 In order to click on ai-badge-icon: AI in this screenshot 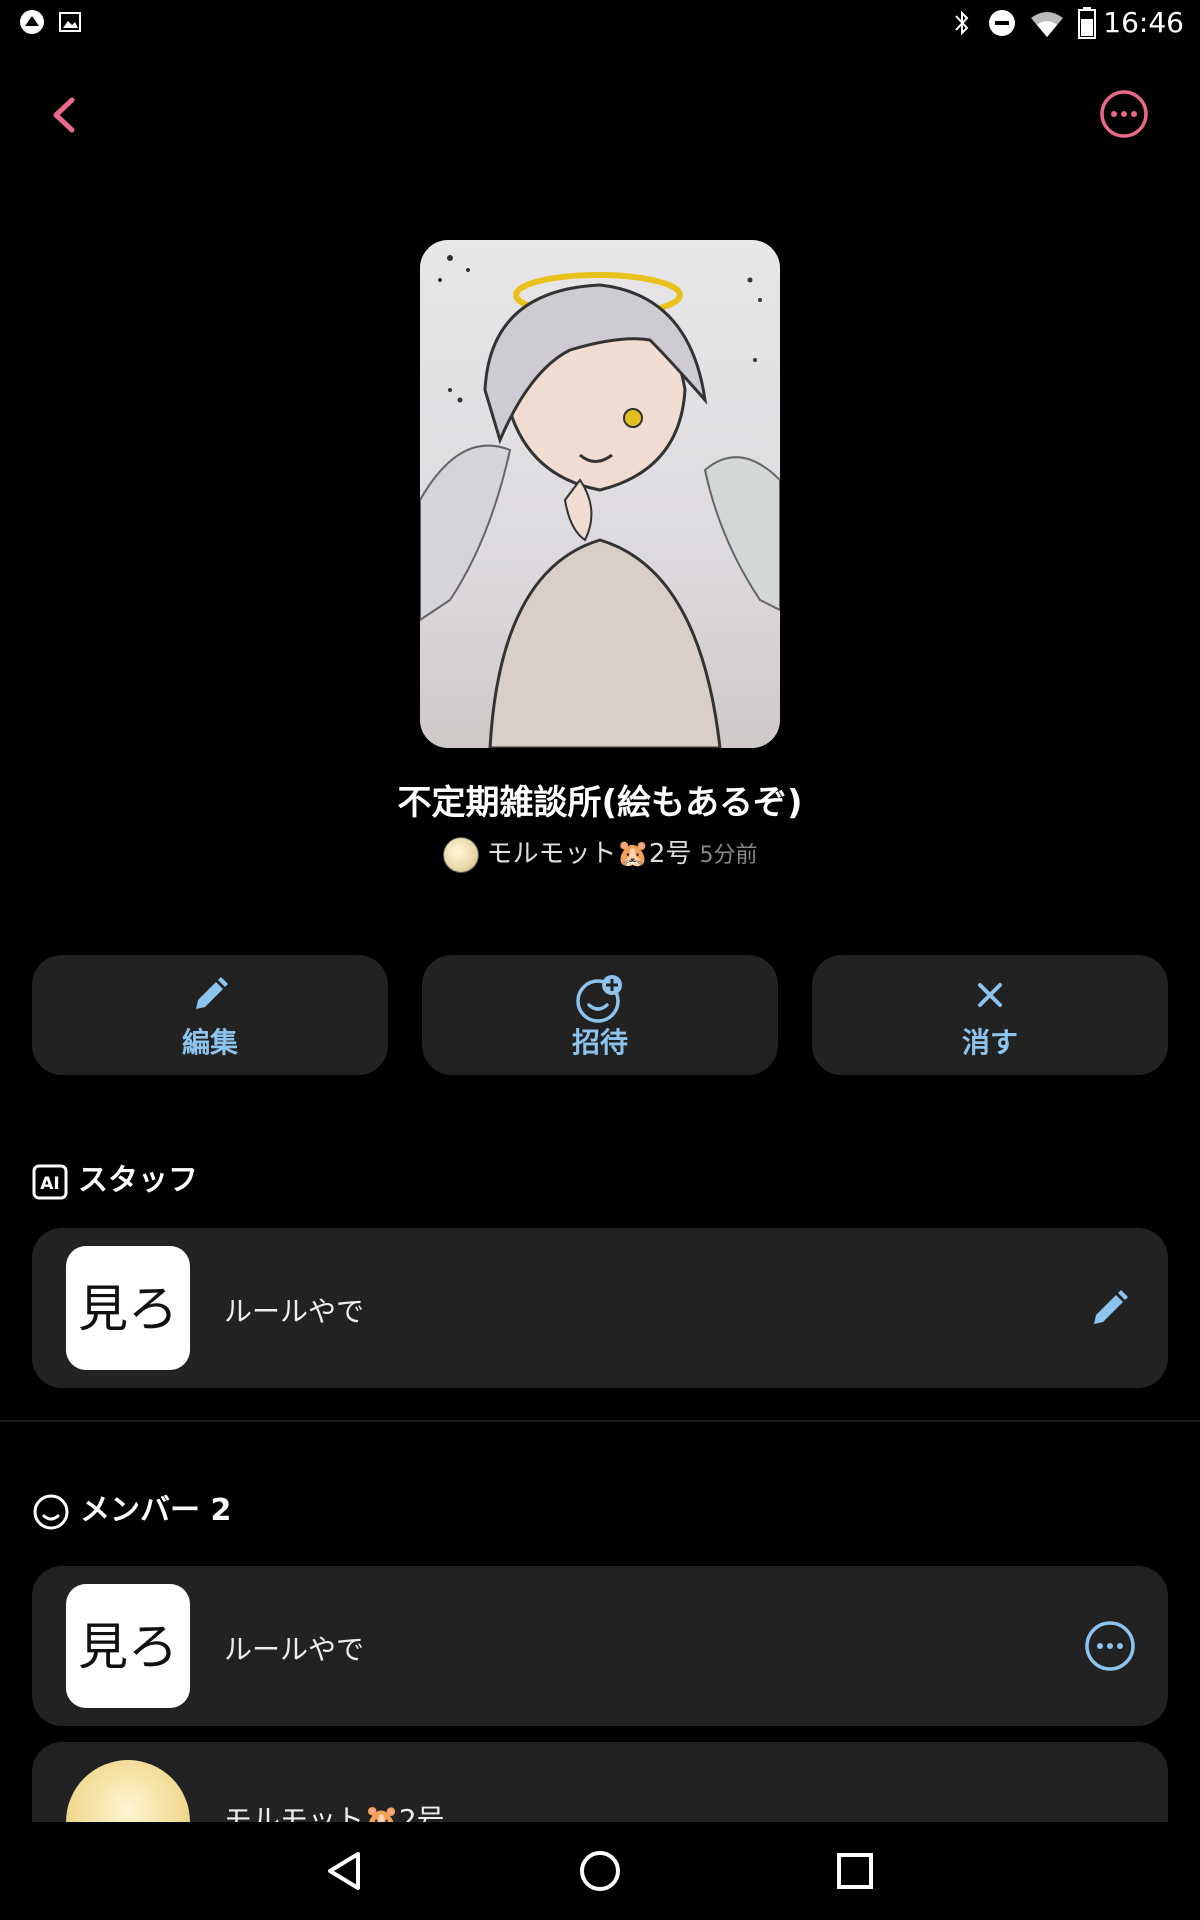, I will do `click(50, 1181)`.